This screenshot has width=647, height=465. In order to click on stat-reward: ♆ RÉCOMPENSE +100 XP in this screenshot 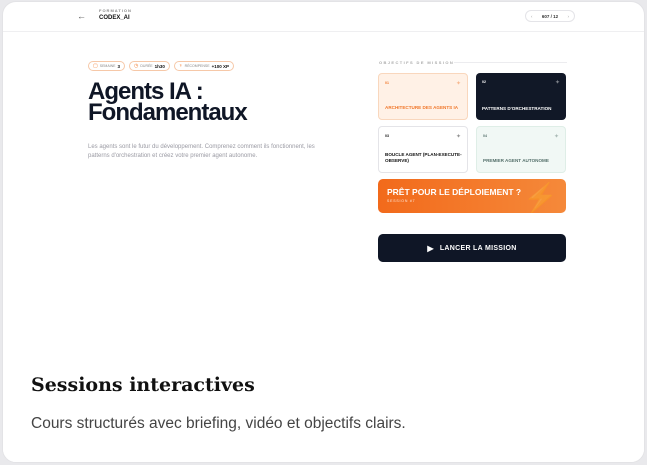, I will do `click(203, 66)`.